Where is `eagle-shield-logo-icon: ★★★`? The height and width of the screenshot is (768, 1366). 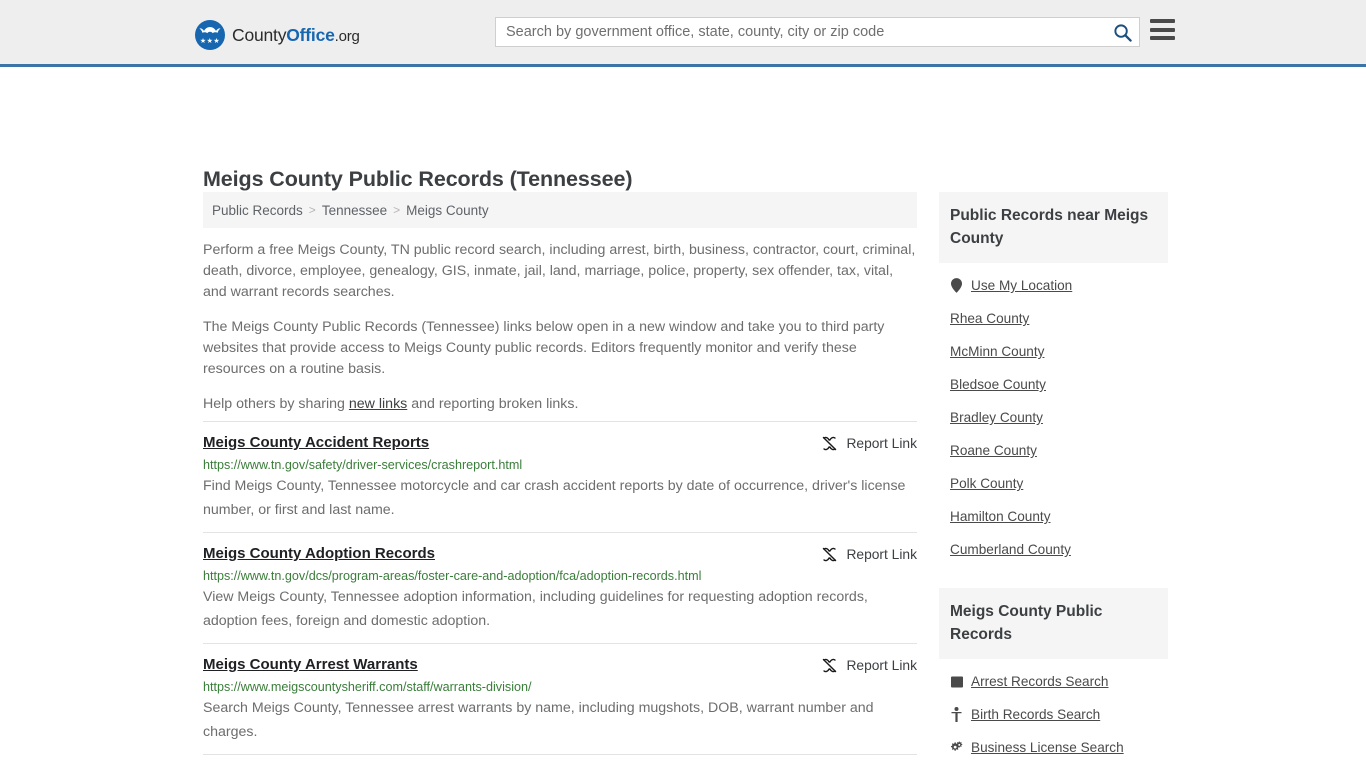
eagle-shield-logo-icon: ★★★ is located at coordinates (210, 35).